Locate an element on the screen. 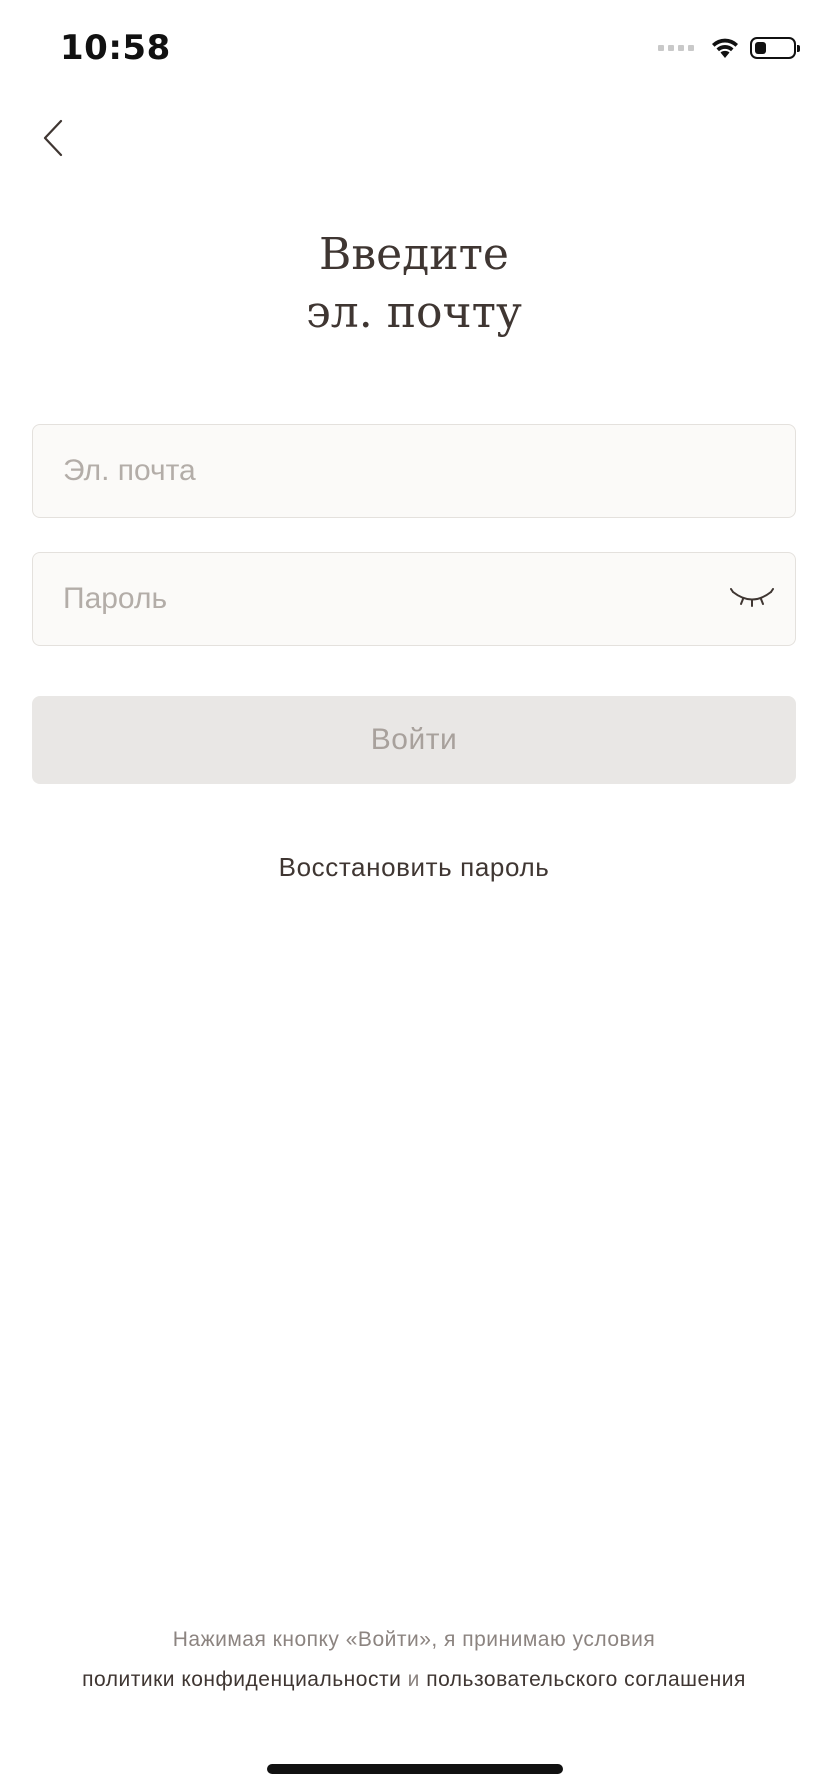 This screenshot has width=828, height=1792. page-title: Введите эл. почту is located at coordinates (414, 283).